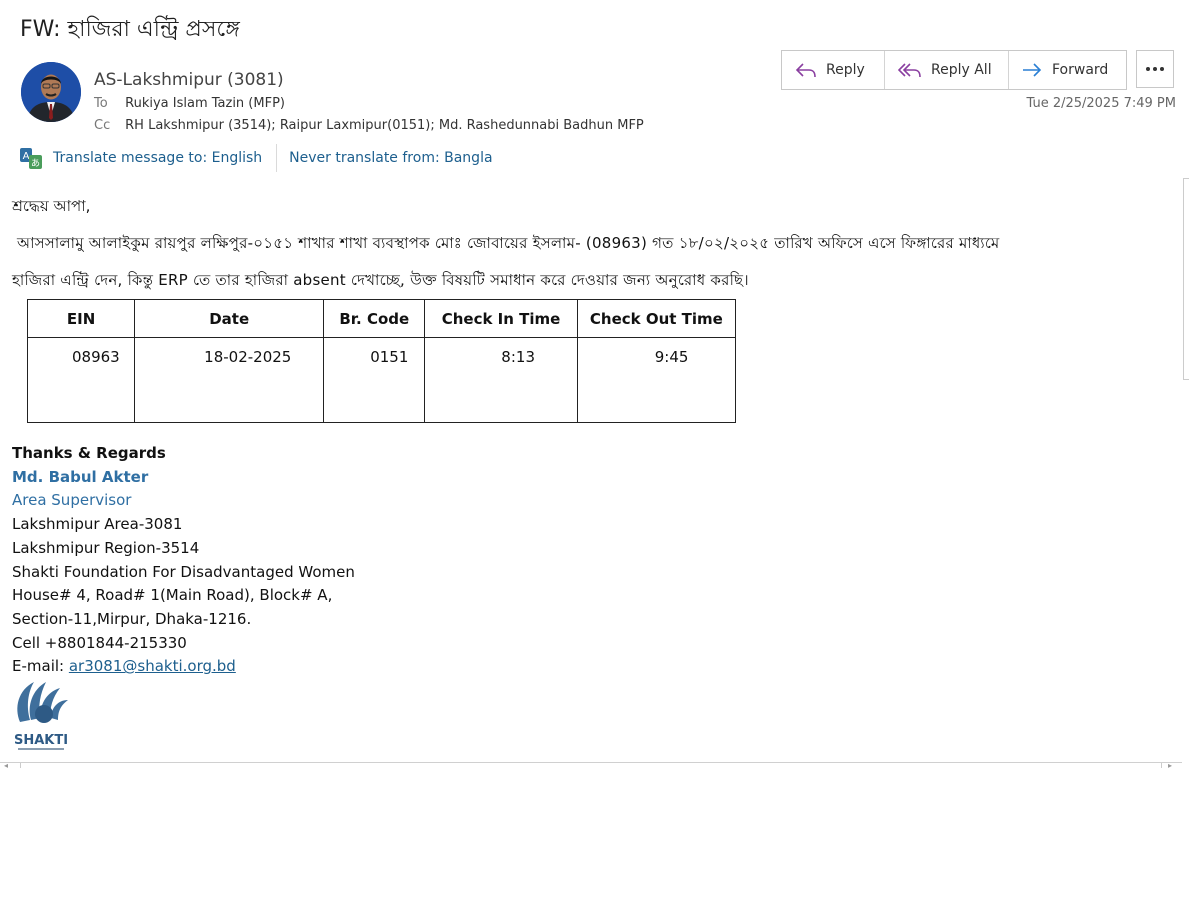  What do you see at coordinates (1148, 69) in the screenshot?
I see `more-options-icon` at bounding box center [1148, 69].